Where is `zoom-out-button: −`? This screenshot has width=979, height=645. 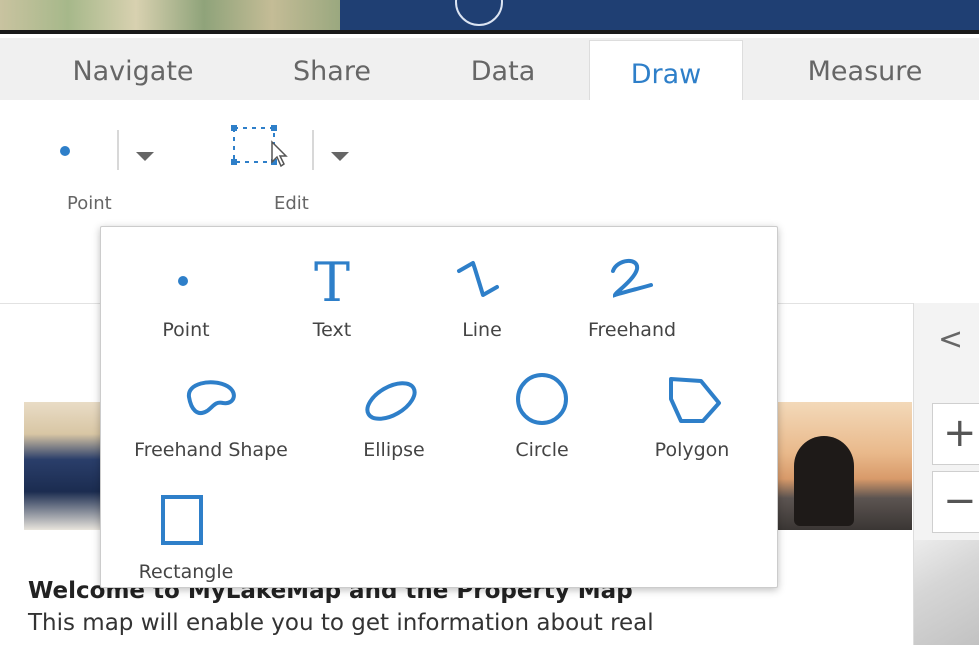
zoom-out-button: − is located at coordinates (955, 502).